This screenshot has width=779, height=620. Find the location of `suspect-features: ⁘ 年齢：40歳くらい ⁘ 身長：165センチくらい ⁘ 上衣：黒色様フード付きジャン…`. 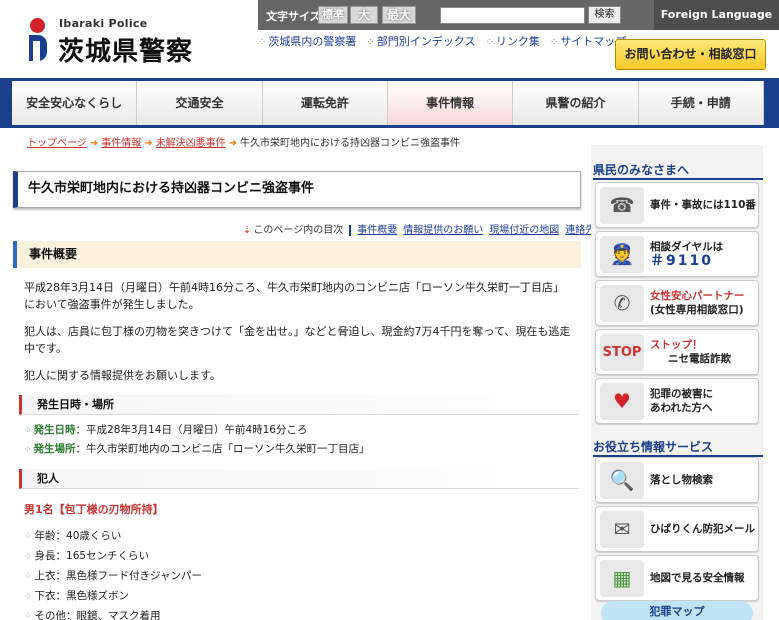

suspect-features: ⁘ 年齢：40歳くらい ⁘ 身長：165センチくらい ⁘ 上衣：黒色様フード付きジャン… is located at coordinates (113, 573).